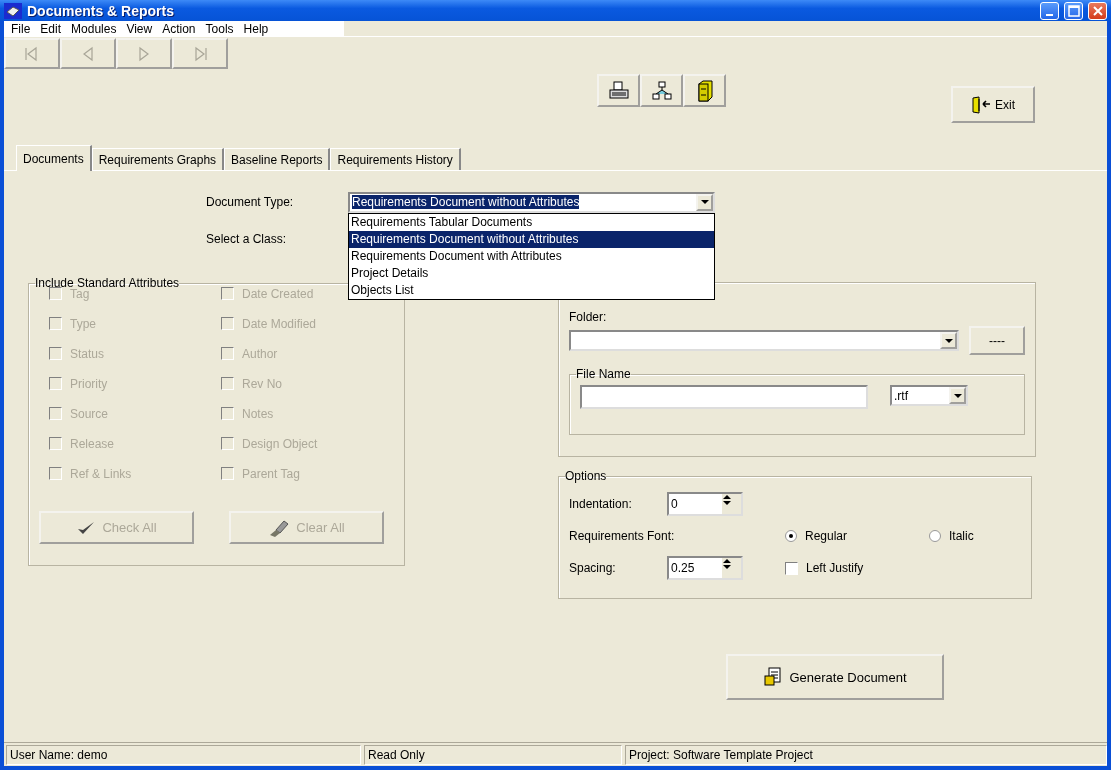 The width and height of the screenshot is (1111, 770). What do you see at coordinates (993, 104) in the screenshot?
I see `exit-button: Exit` at bounding box center [993, 104].